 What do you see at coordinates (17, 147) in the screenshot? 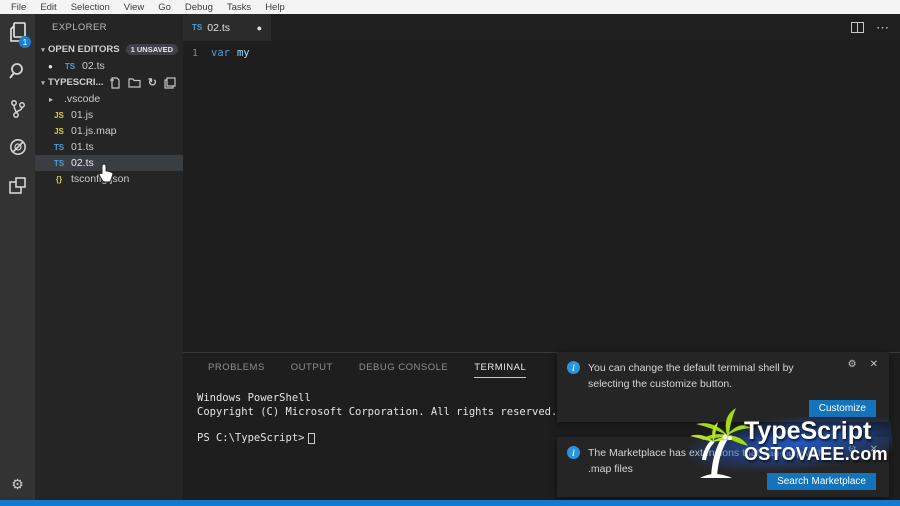
I see `debug-icon` at bounding box center [17, 147].